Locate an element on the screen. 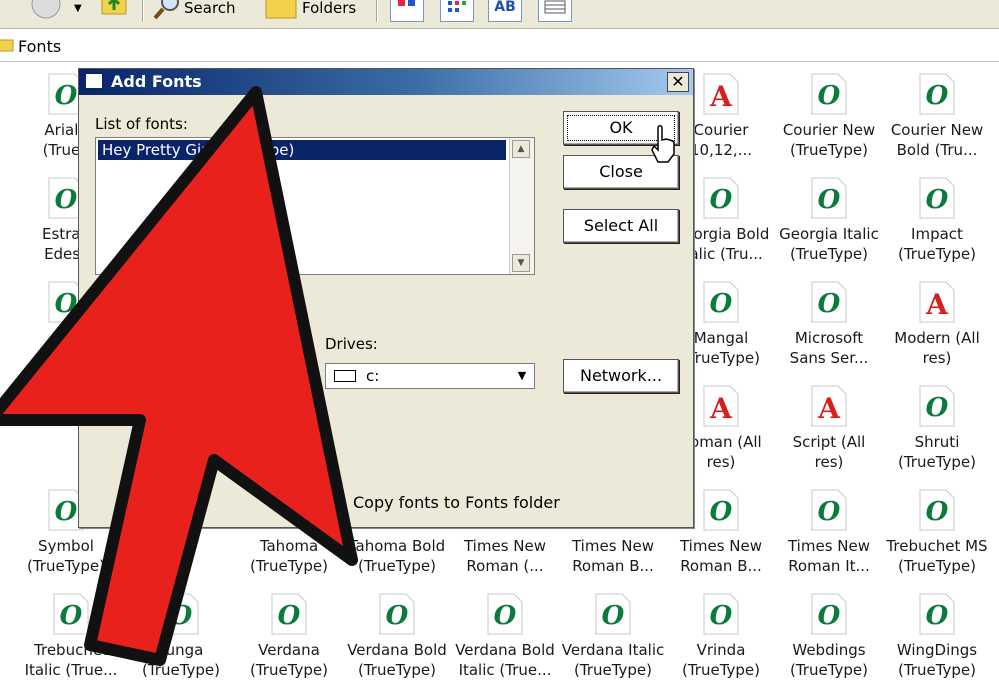 The image size is (999, 699). font-item: A Script (All res) is located at coordinates (829, 423).